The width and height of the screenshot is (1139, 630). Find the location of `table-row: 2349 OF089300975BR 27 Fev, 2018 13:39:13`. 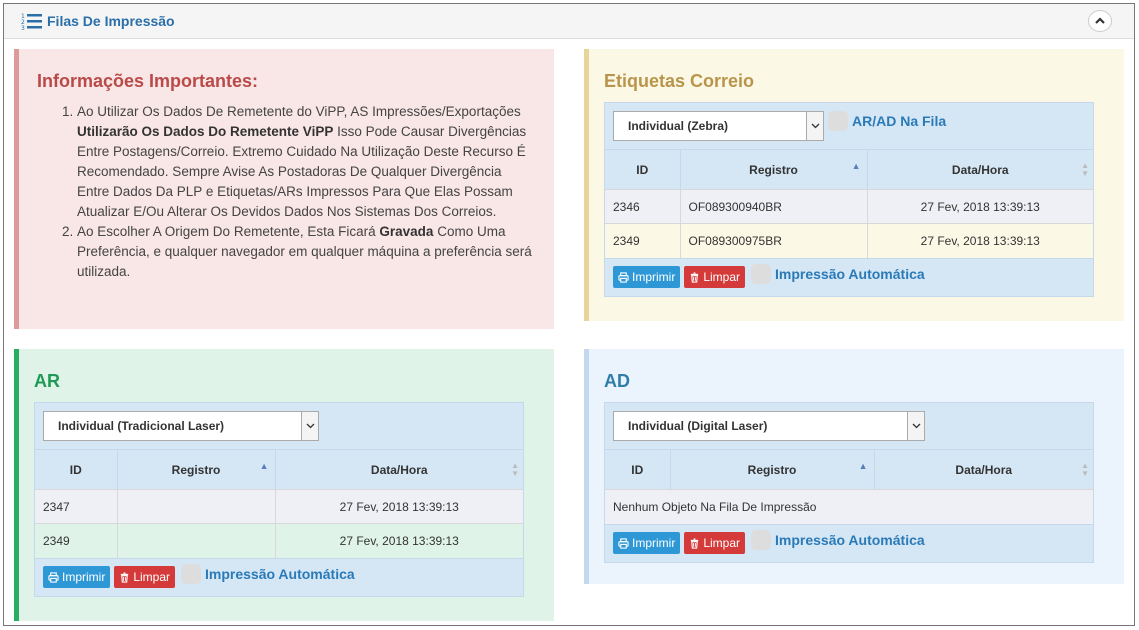

table-row: 2349 OF089300975BR 27 Fev, 2018 13:39:13 is located at coordinates (849, 240).